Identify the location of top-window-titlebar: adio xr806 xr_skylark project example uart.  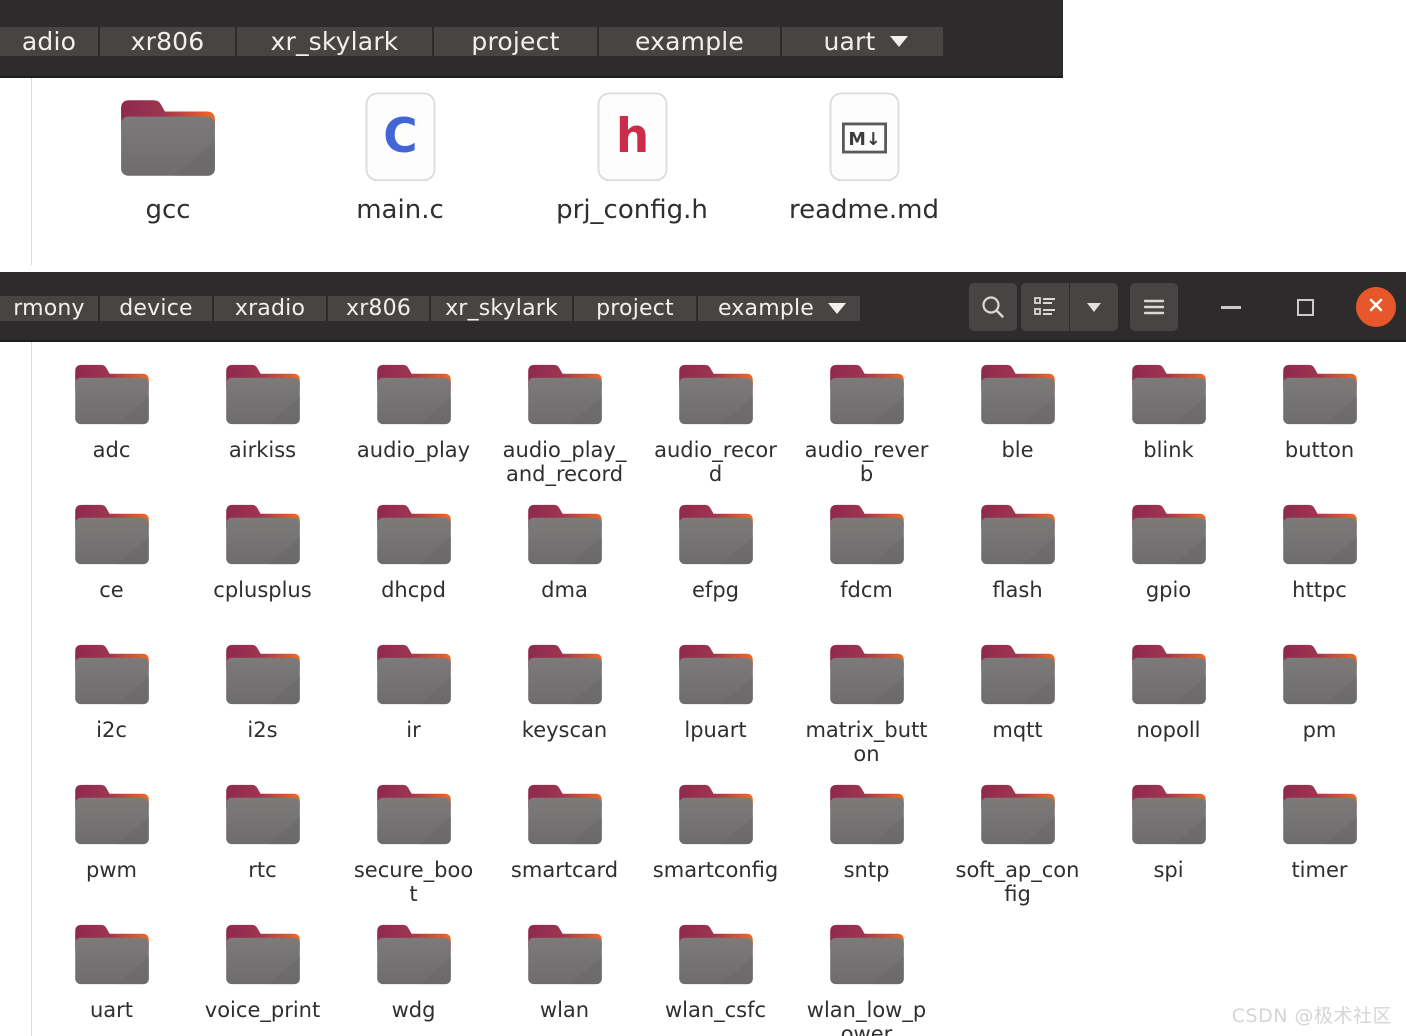
(531, 39).